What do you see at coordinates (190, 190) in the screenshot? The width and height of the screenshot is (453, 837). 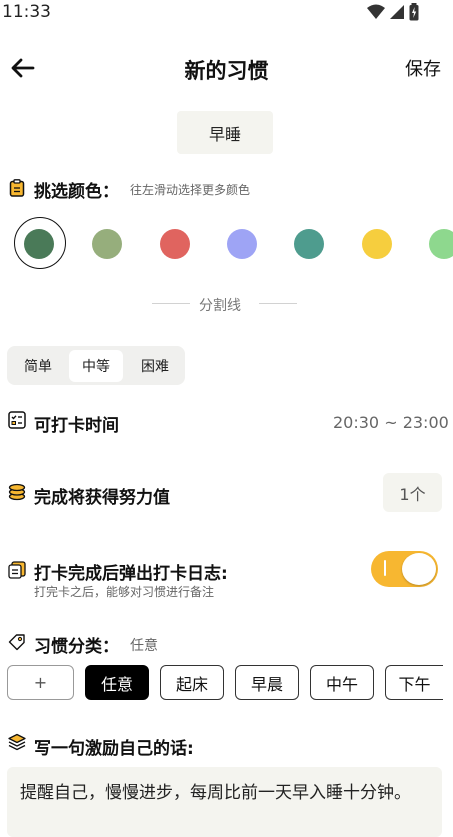 I see `color-hint: 往左滑动选择更多颜色` at bounding box center [190, 190].